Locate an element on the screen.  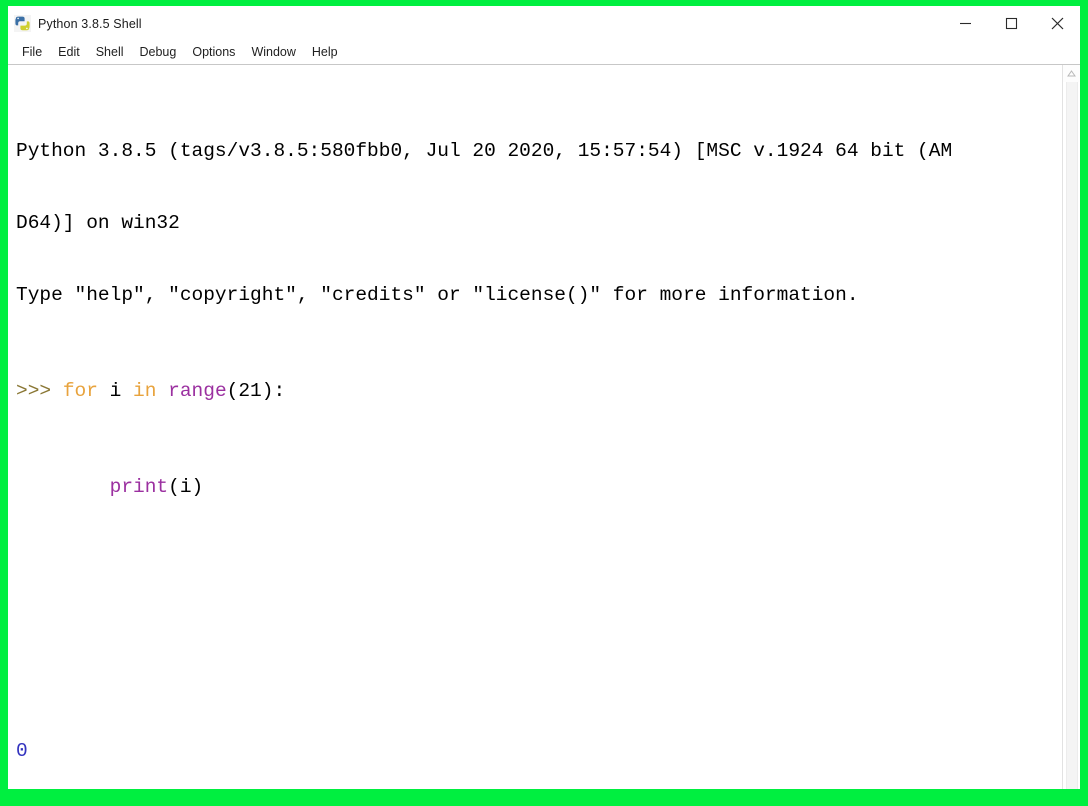
scroll-track is located at coordinates (1071, 435).